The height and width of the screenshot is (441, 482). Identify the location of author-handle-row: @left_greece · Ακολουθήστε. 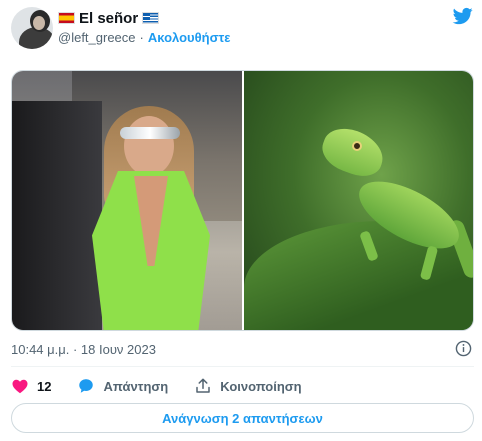
(144, 37).